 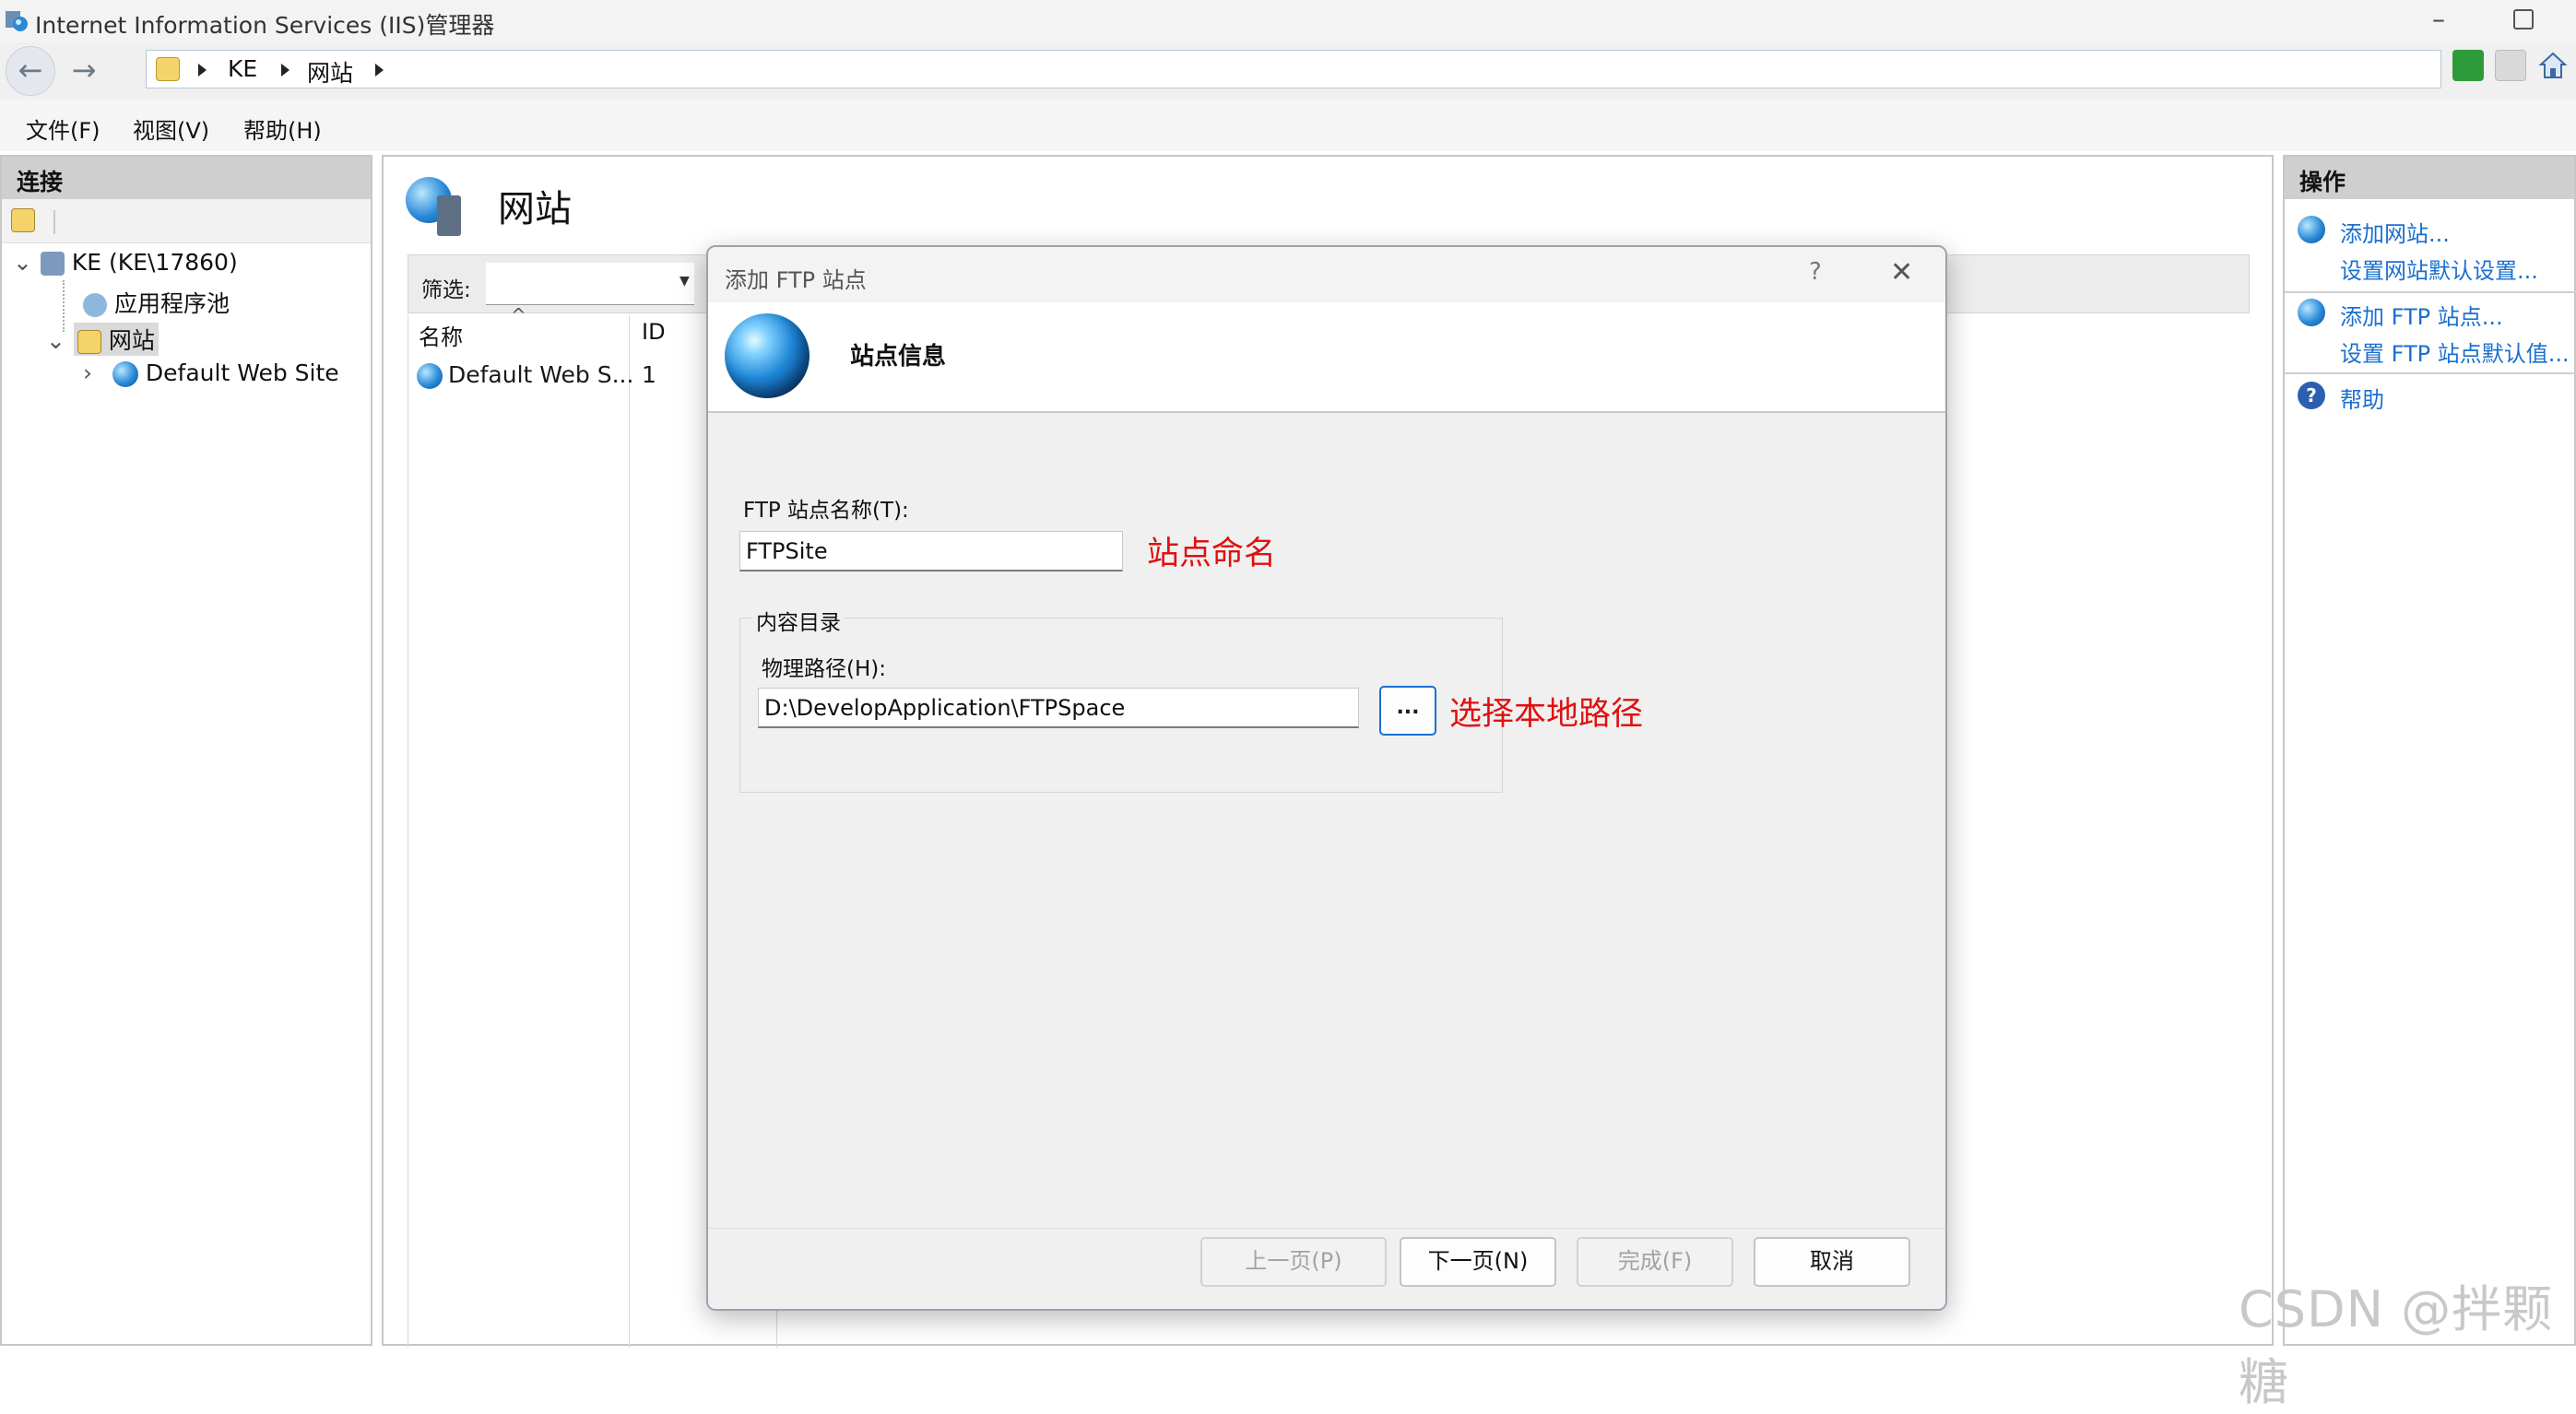 What do you see at coordinates (931, 551) in the screenshot?
I see `site-name-input: FTPSite` at bounding box center [931, 551].